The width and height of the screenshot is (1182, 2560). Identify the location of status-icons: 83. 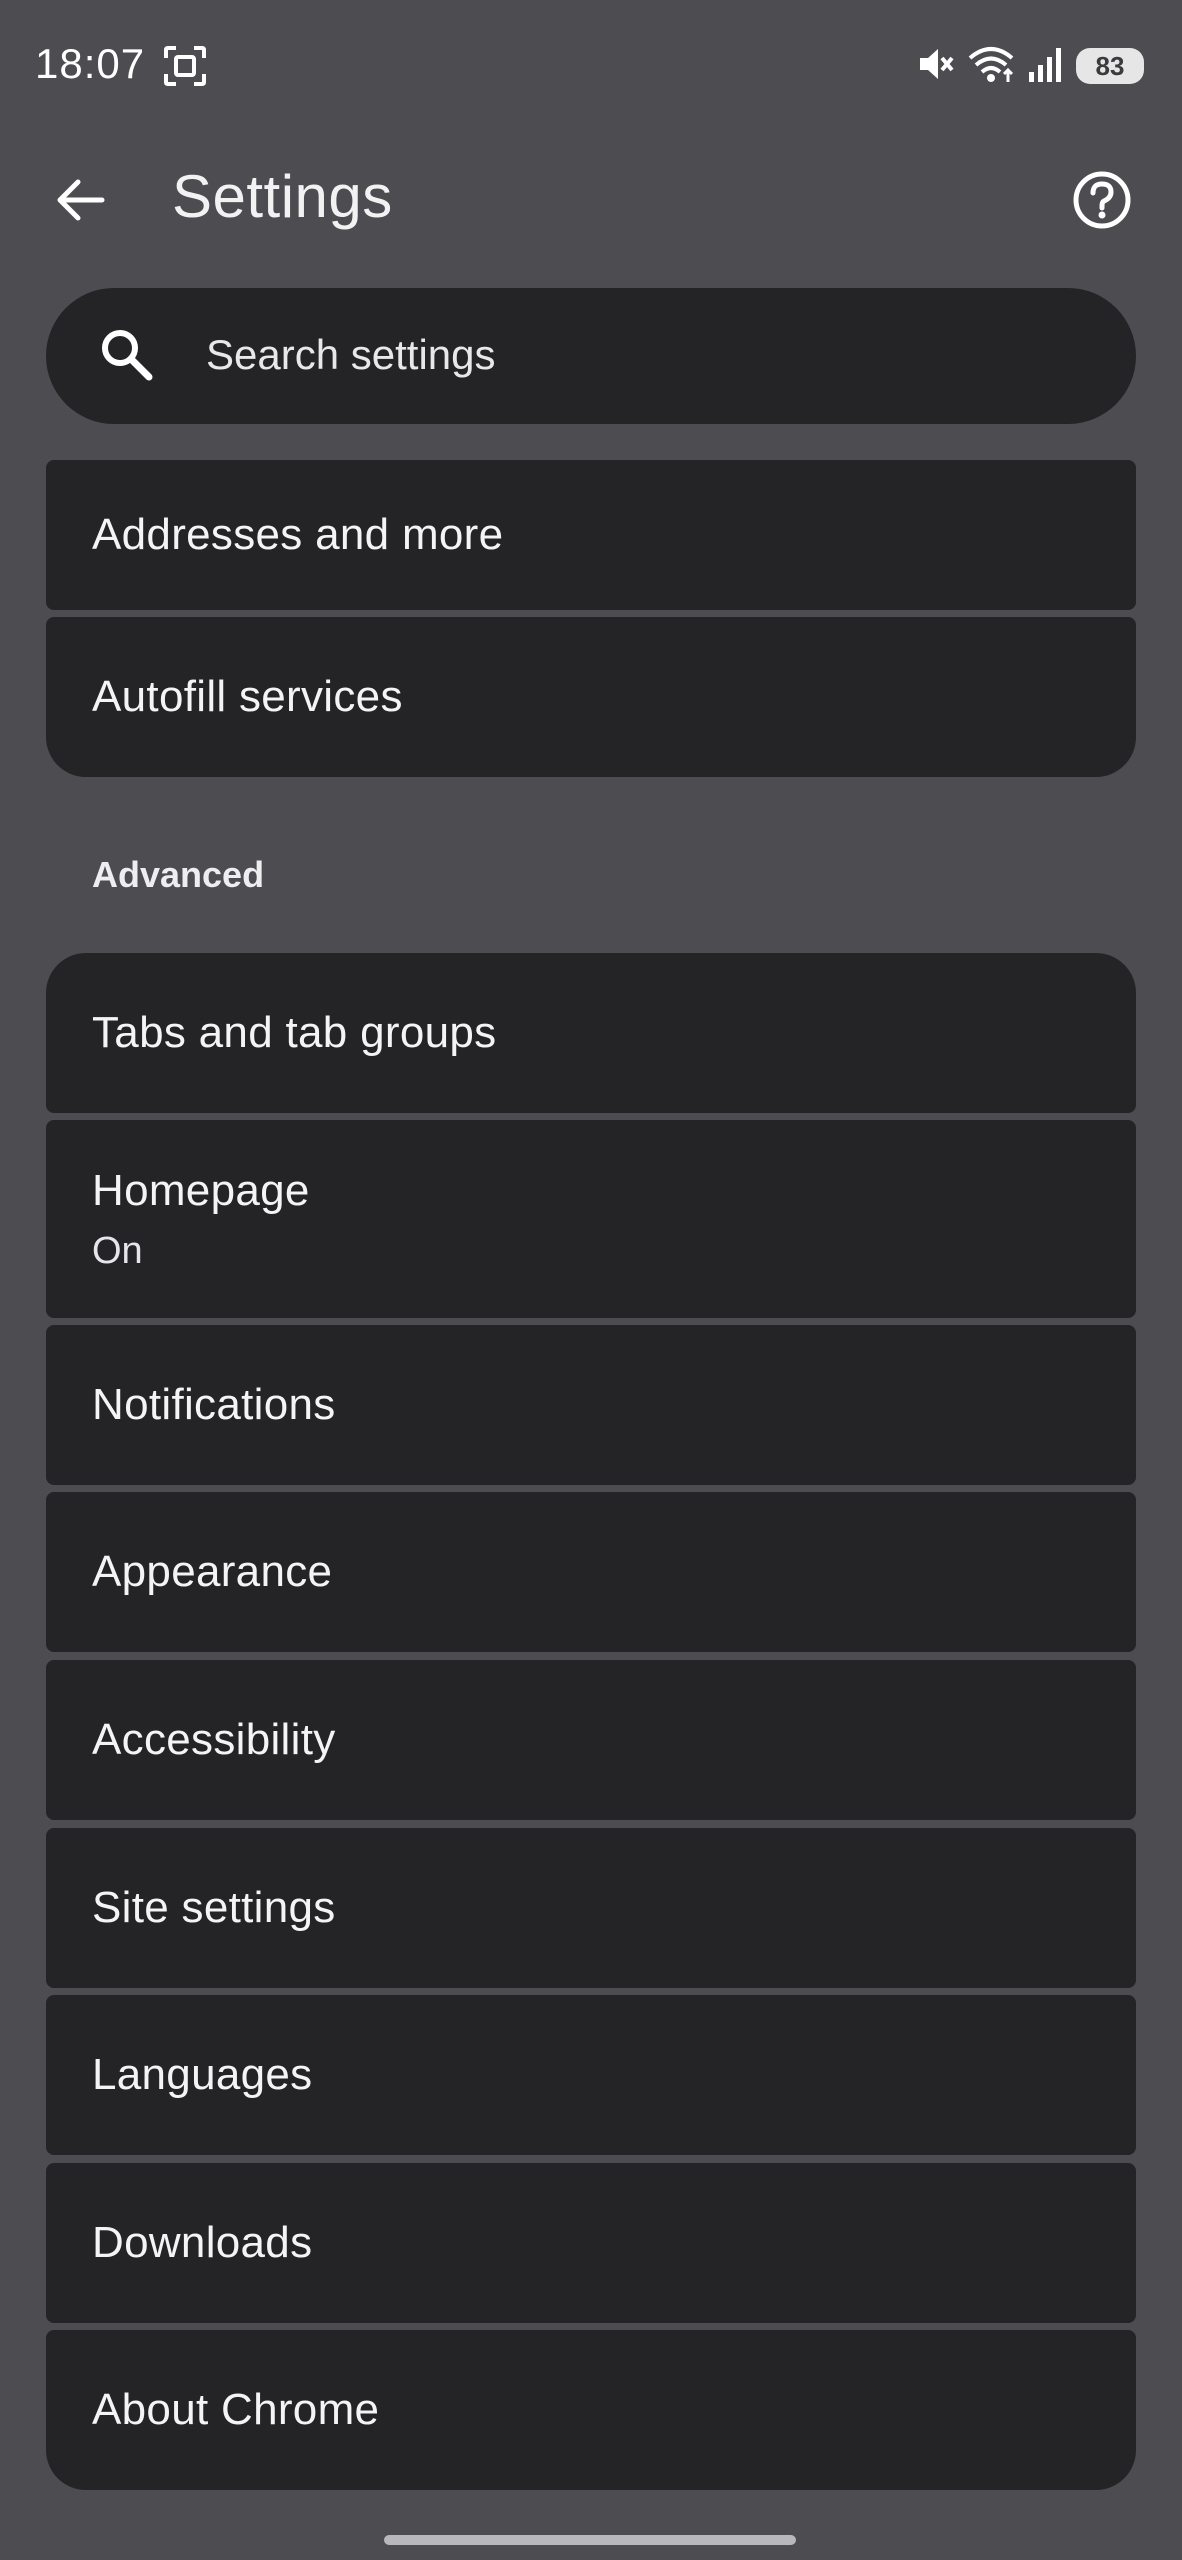
(1030, 66).